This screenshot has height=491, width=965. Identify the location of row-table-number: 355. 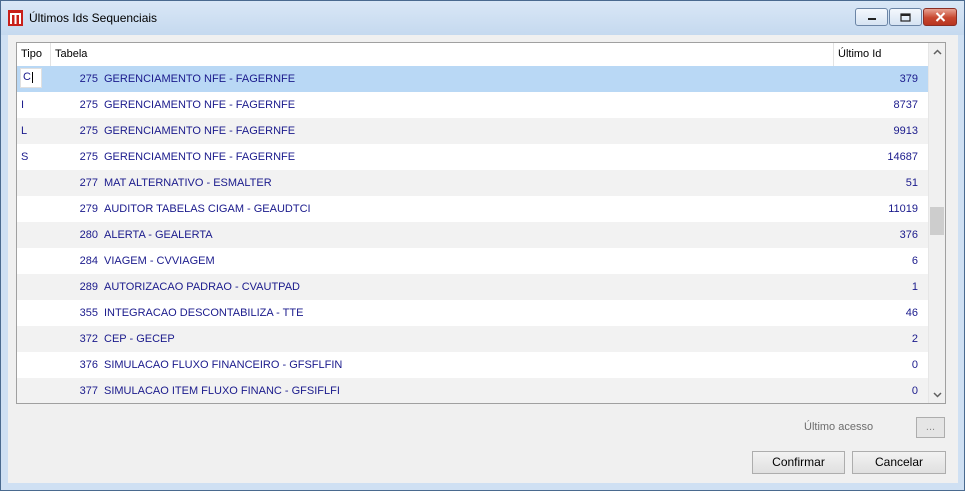
(88, 313).